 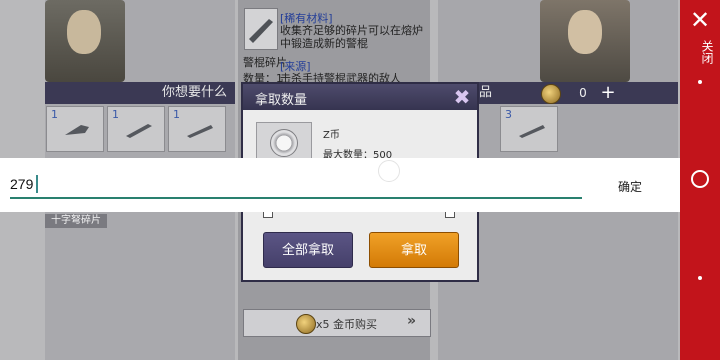 What do you see at coordinates (331, 135) in the screenshot?
I see `dialog-item-name: Z币` at bounding box center [331, 135].